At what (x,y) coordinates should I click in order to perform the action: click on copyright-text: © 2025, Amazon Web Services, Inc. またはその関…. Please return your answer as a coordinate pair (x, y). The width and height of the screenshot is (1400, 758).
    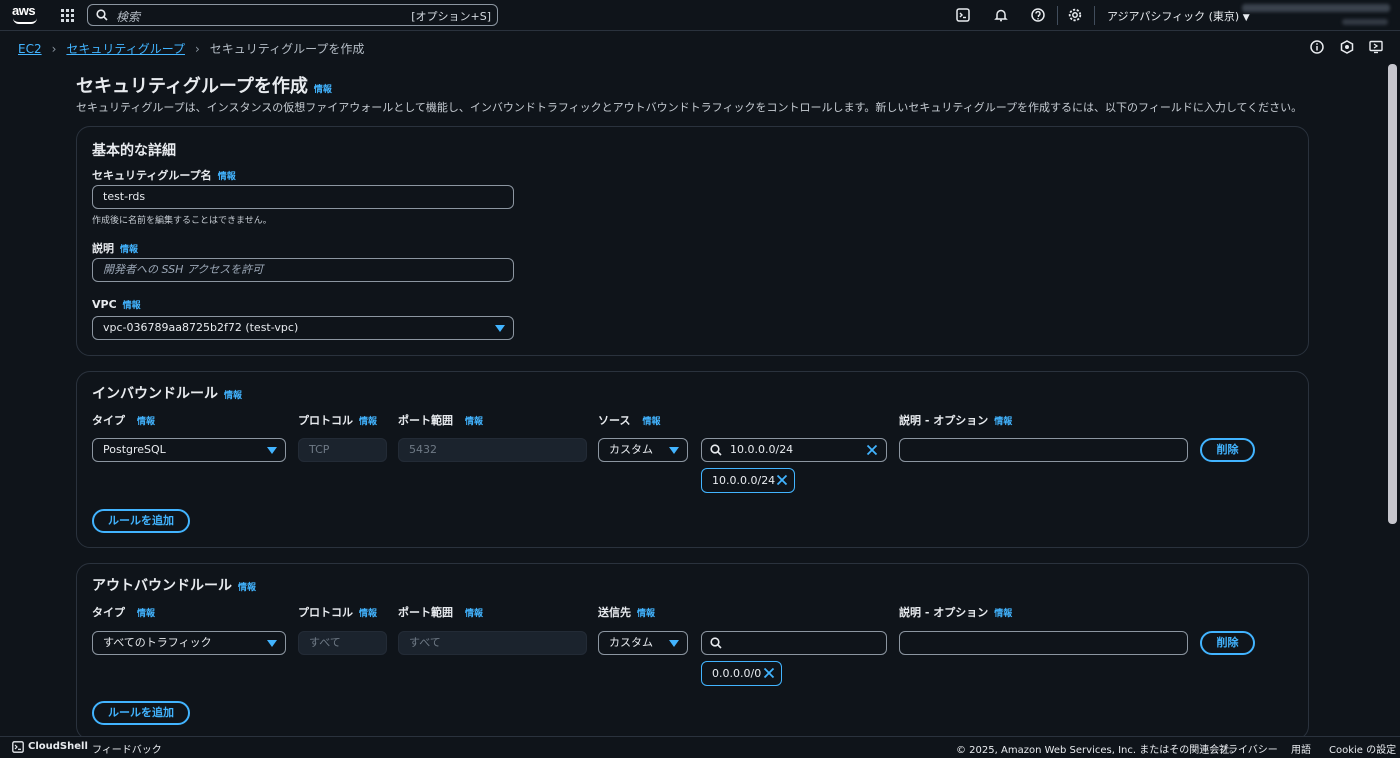
    Looking at the image, I should click on (1098, 750).